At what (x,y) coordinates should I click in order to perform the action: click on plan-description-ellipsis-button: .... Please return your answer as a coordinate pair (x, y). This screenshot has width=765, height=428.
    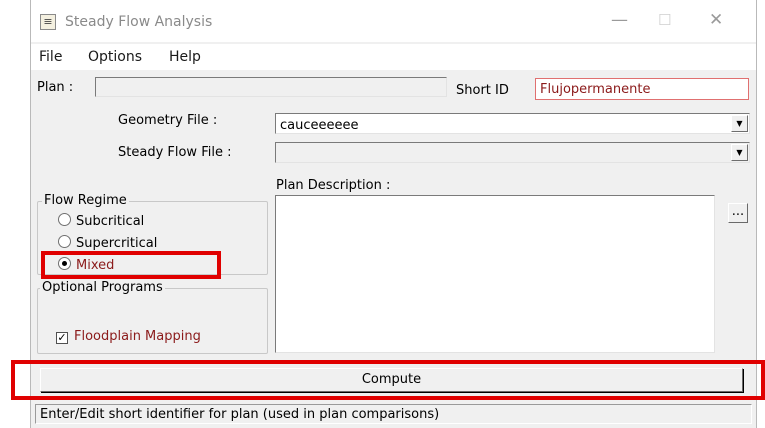
    Looking at the image, I should click on (738, 213).